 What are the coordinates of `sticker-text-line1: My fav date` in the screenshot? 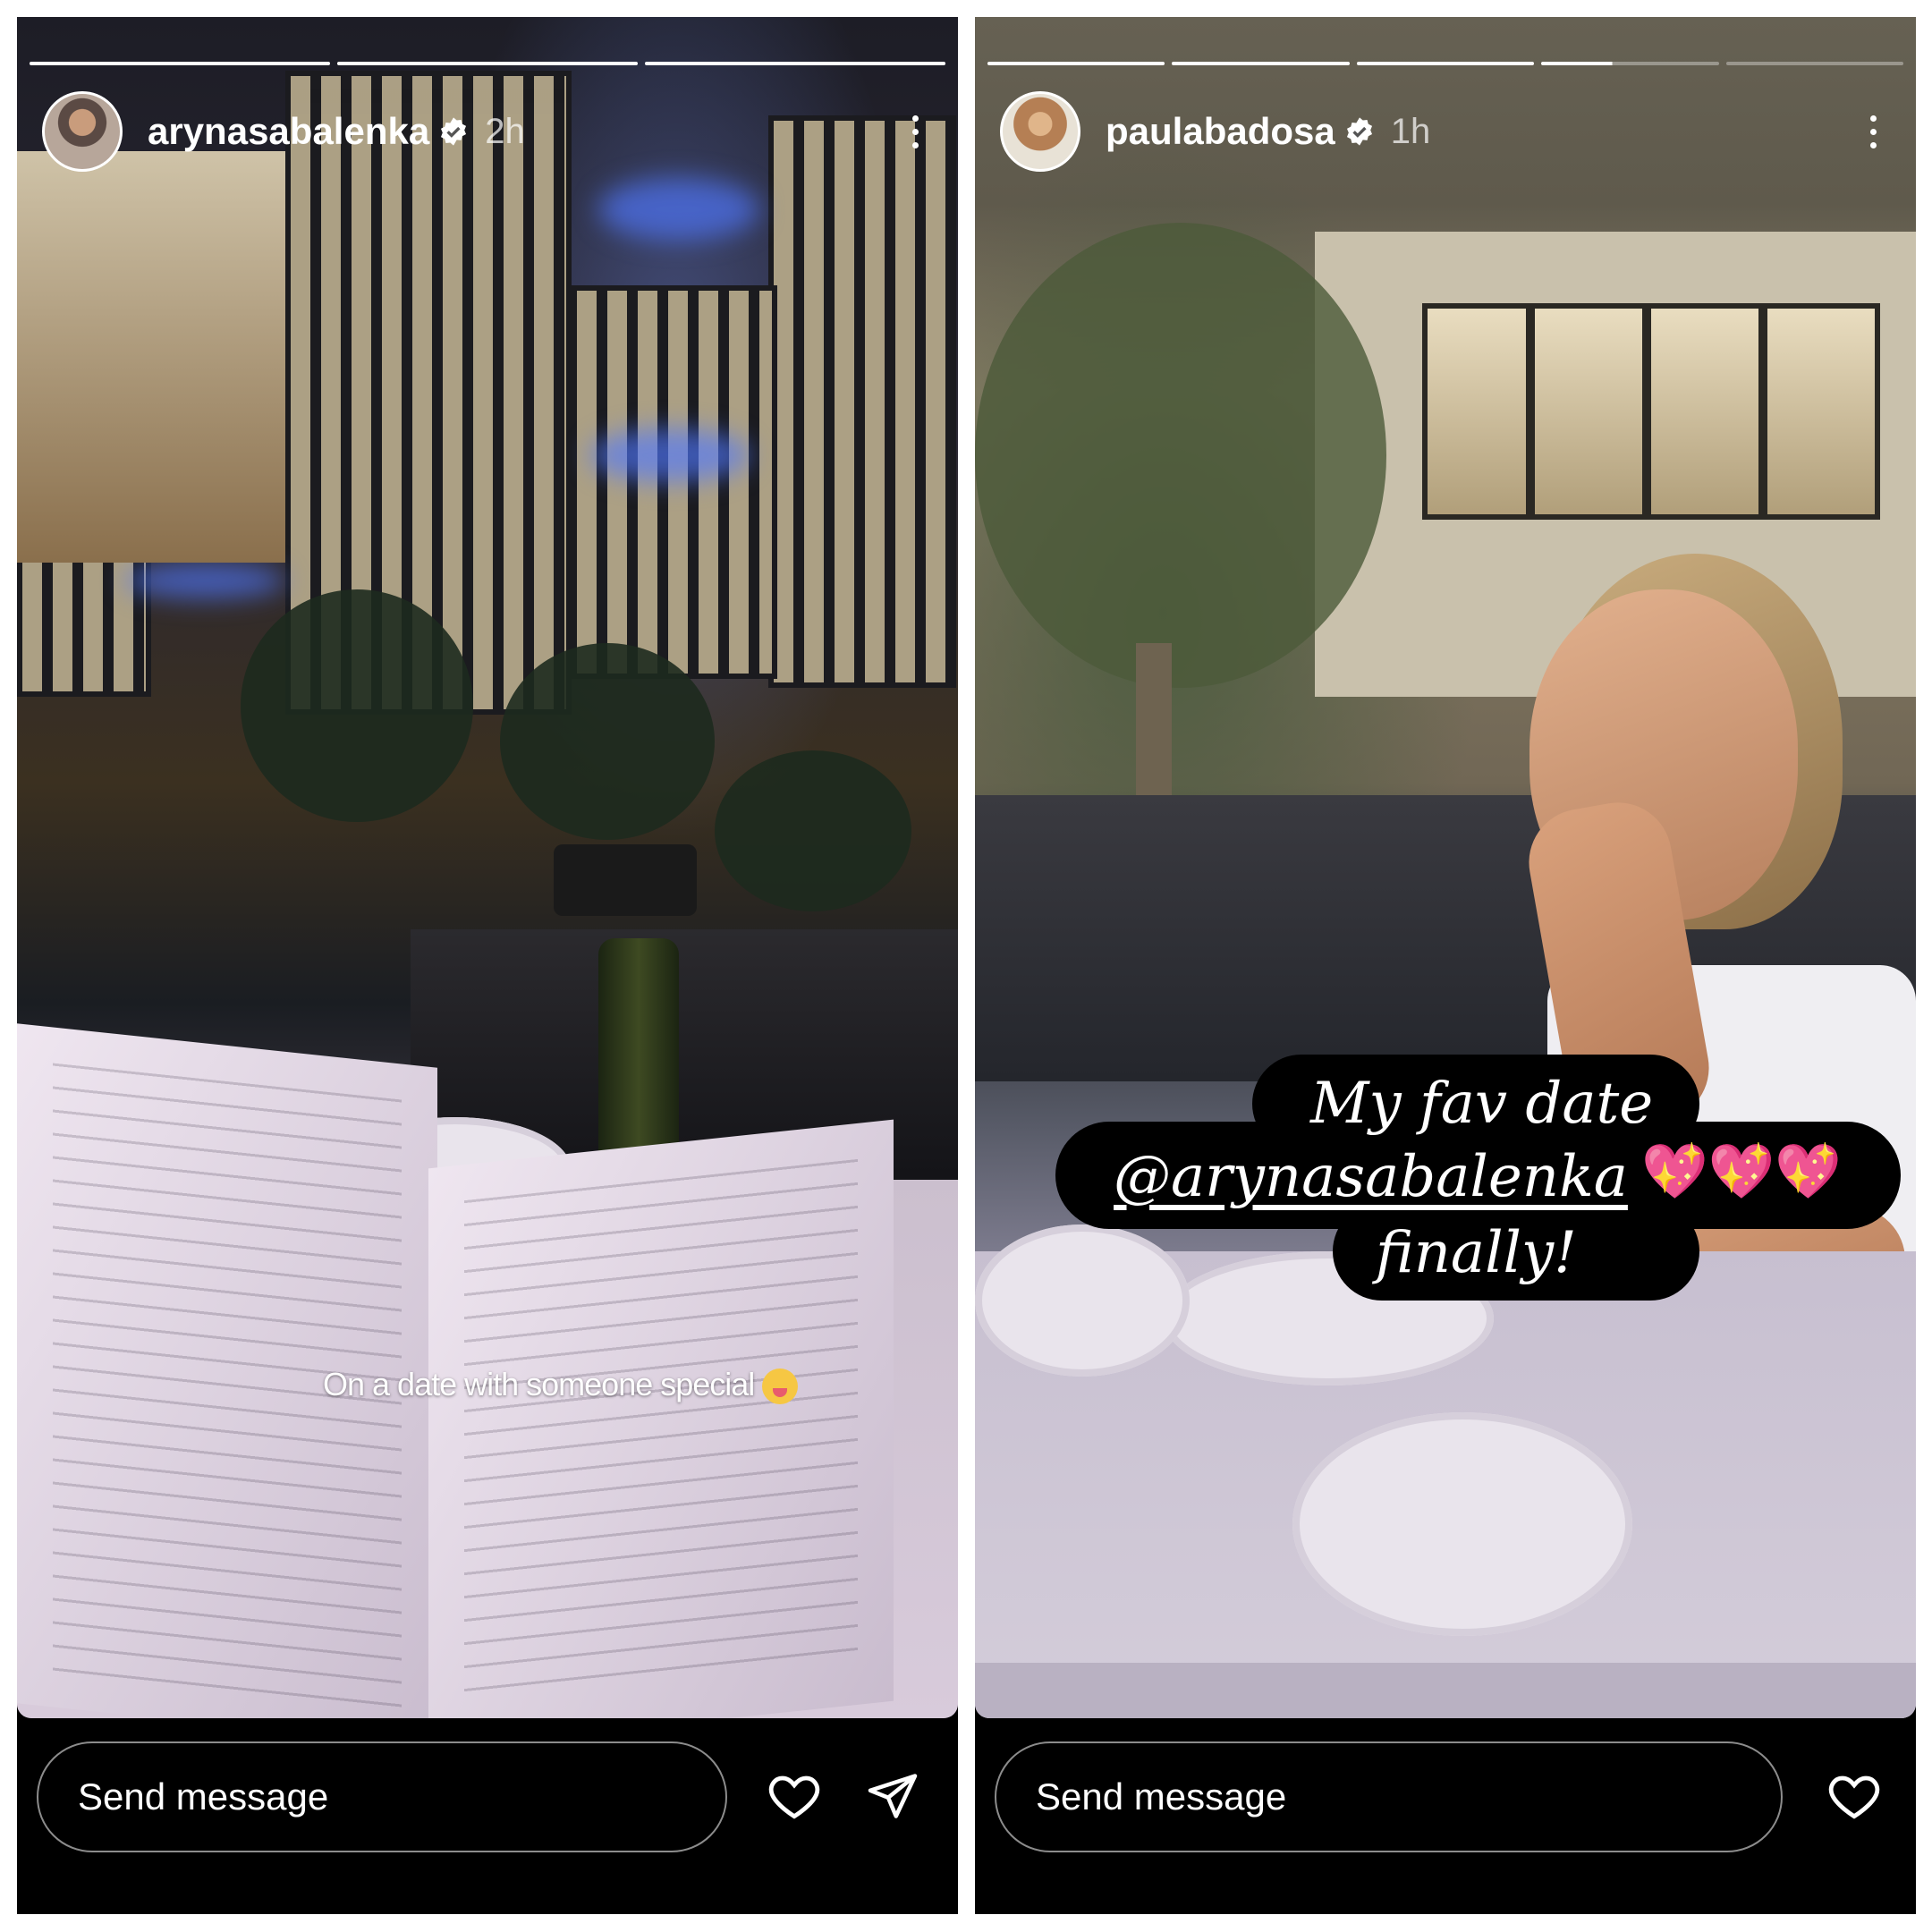 It's located at (1482, 1104).